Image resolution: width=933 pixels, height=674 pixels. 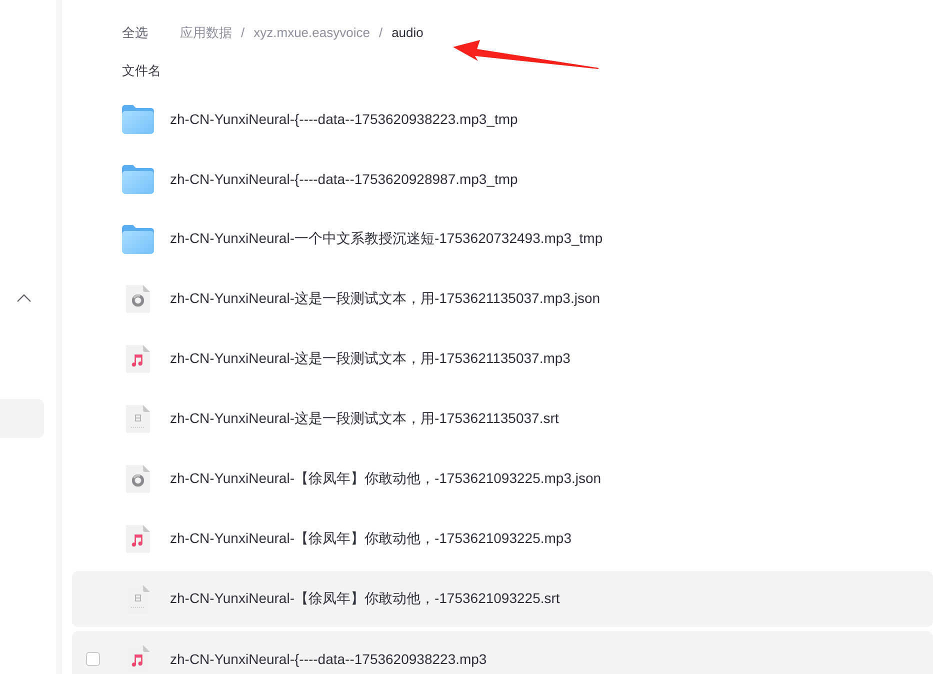 What do you see at coordinates (135, 33) in the screenshot?
I see `select-all-link: 全选` at bounding box center [135, 33].